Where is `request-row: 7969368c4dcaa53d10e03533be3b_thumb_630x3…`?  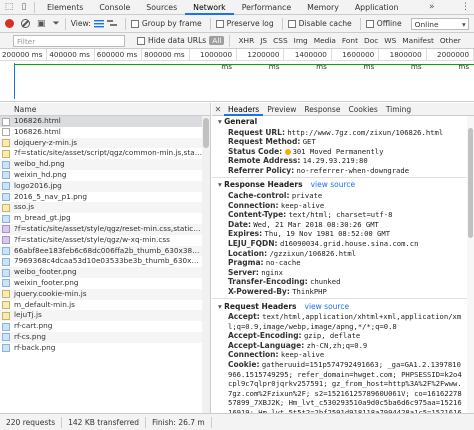
request-row: 7969368c4dcaa53d10e03533be3b_thumb_630x3… is located at coordinates (101, 261).